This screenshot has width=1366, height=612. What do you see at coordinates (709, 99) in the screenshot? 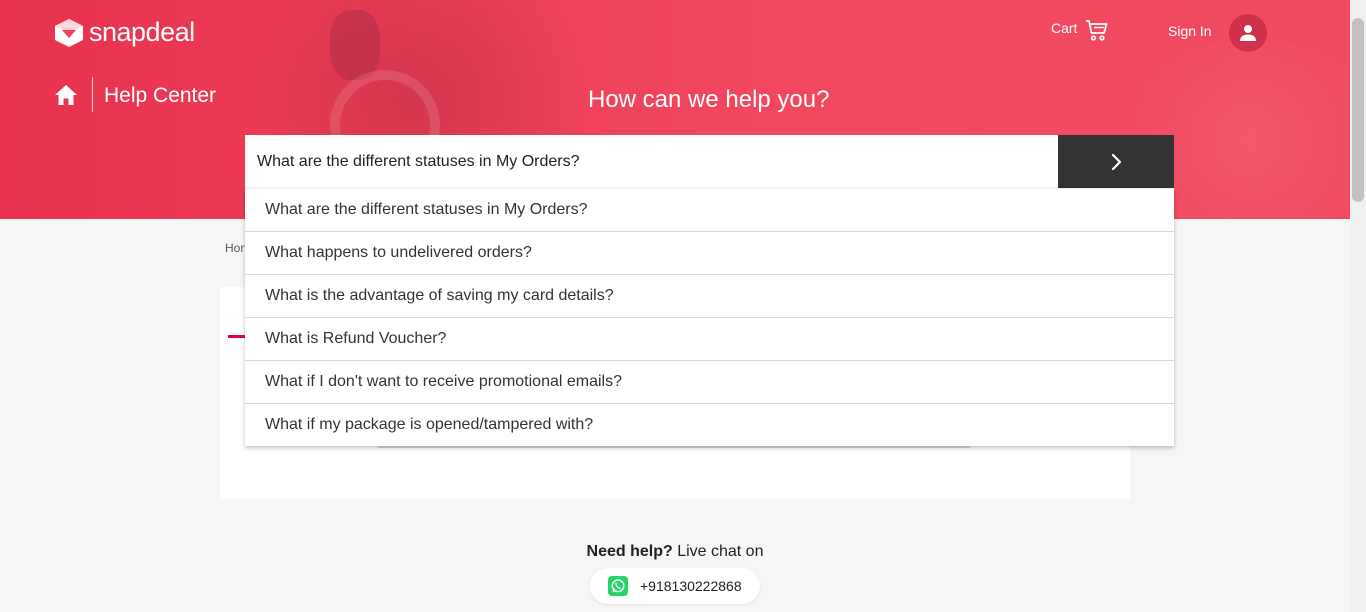
I see `hero-title: How can we help you?` at bounding box center [709, 99].